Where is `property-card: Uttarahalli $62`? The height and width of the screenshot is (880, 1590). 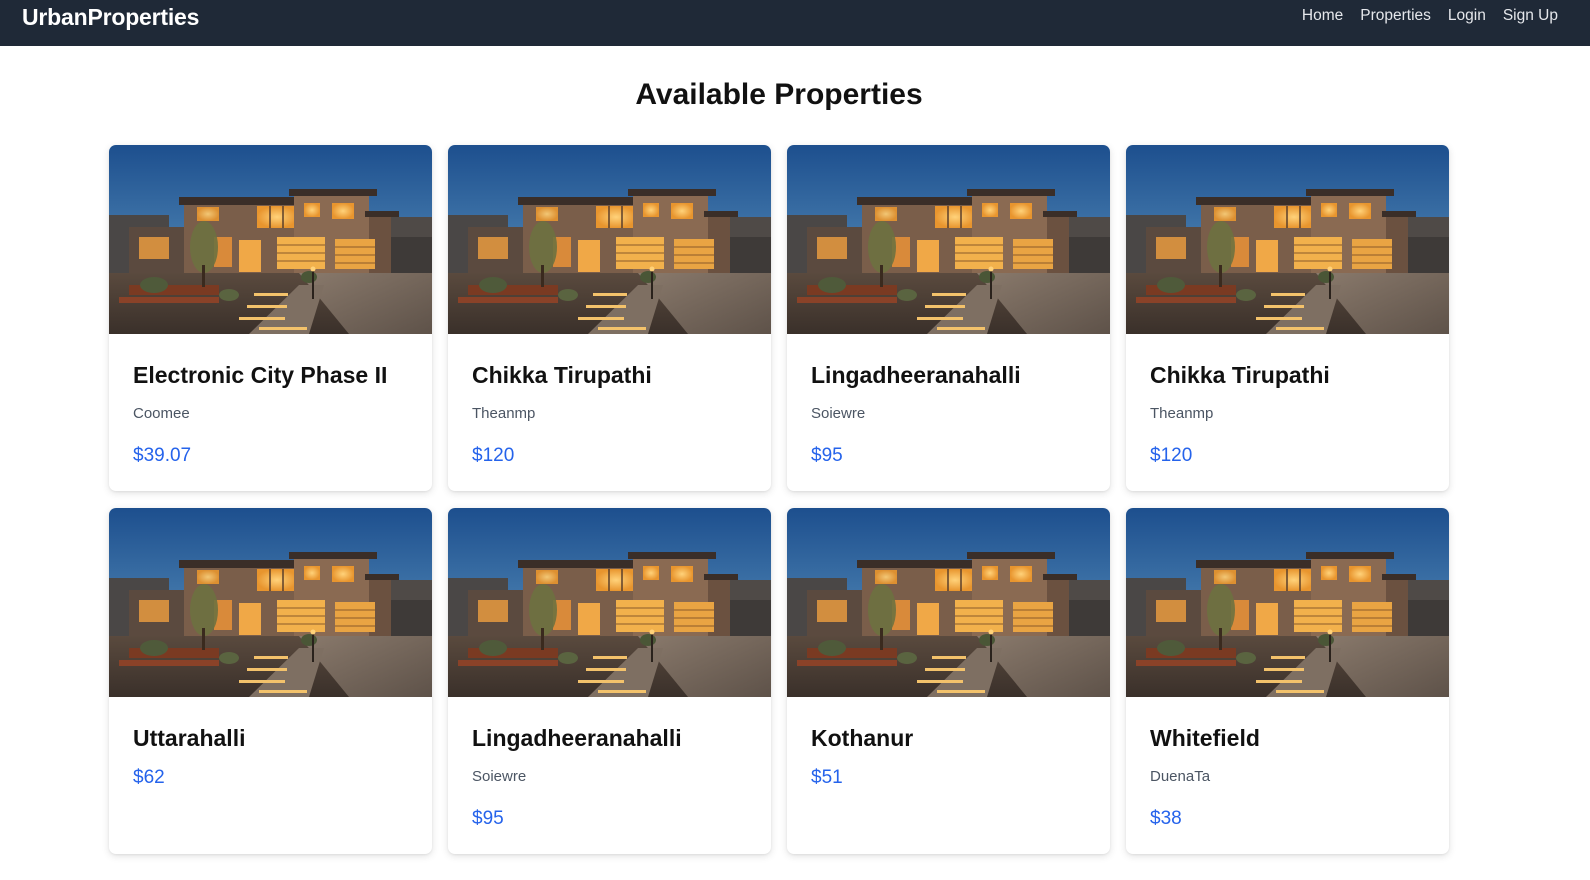 property-card: Uttarahalli $62 is located at coordinates (270, 681).